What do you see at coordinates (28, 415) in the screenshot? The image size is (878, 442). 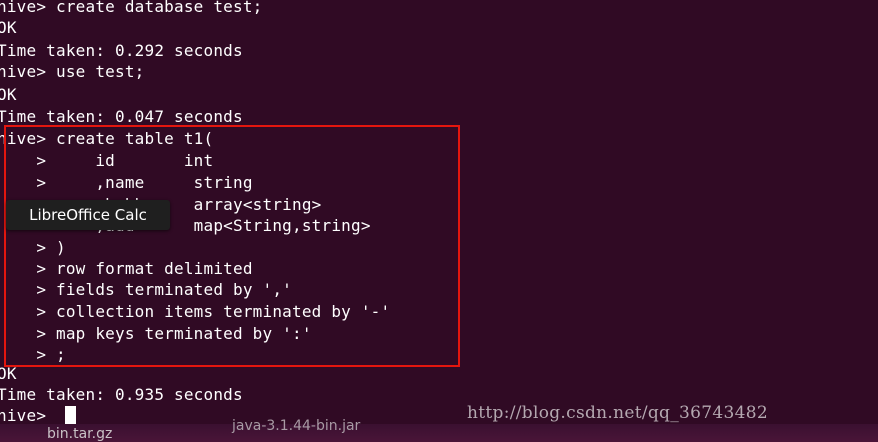 I see `terminal-prompt-line: hive>` at bounding box center [28, 415].